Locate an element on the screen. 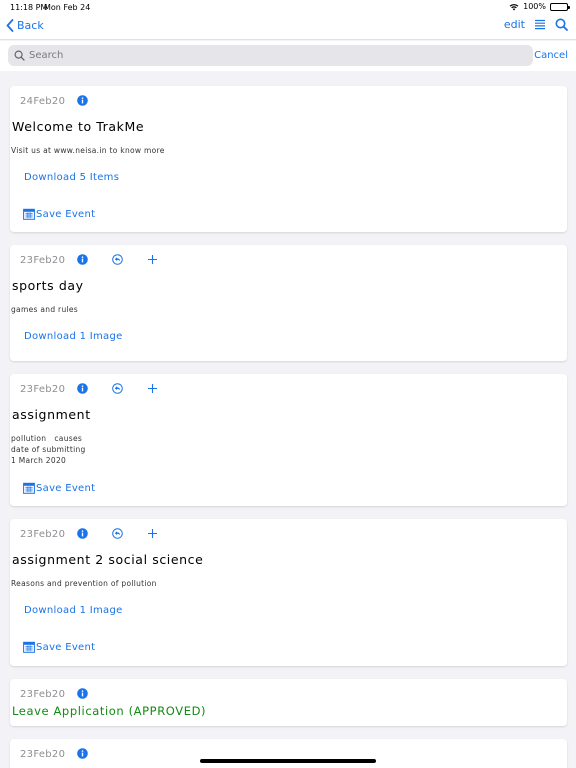 This screenshot has height=768, width=576. card-title: assignment is located at coordinates (51, 414).